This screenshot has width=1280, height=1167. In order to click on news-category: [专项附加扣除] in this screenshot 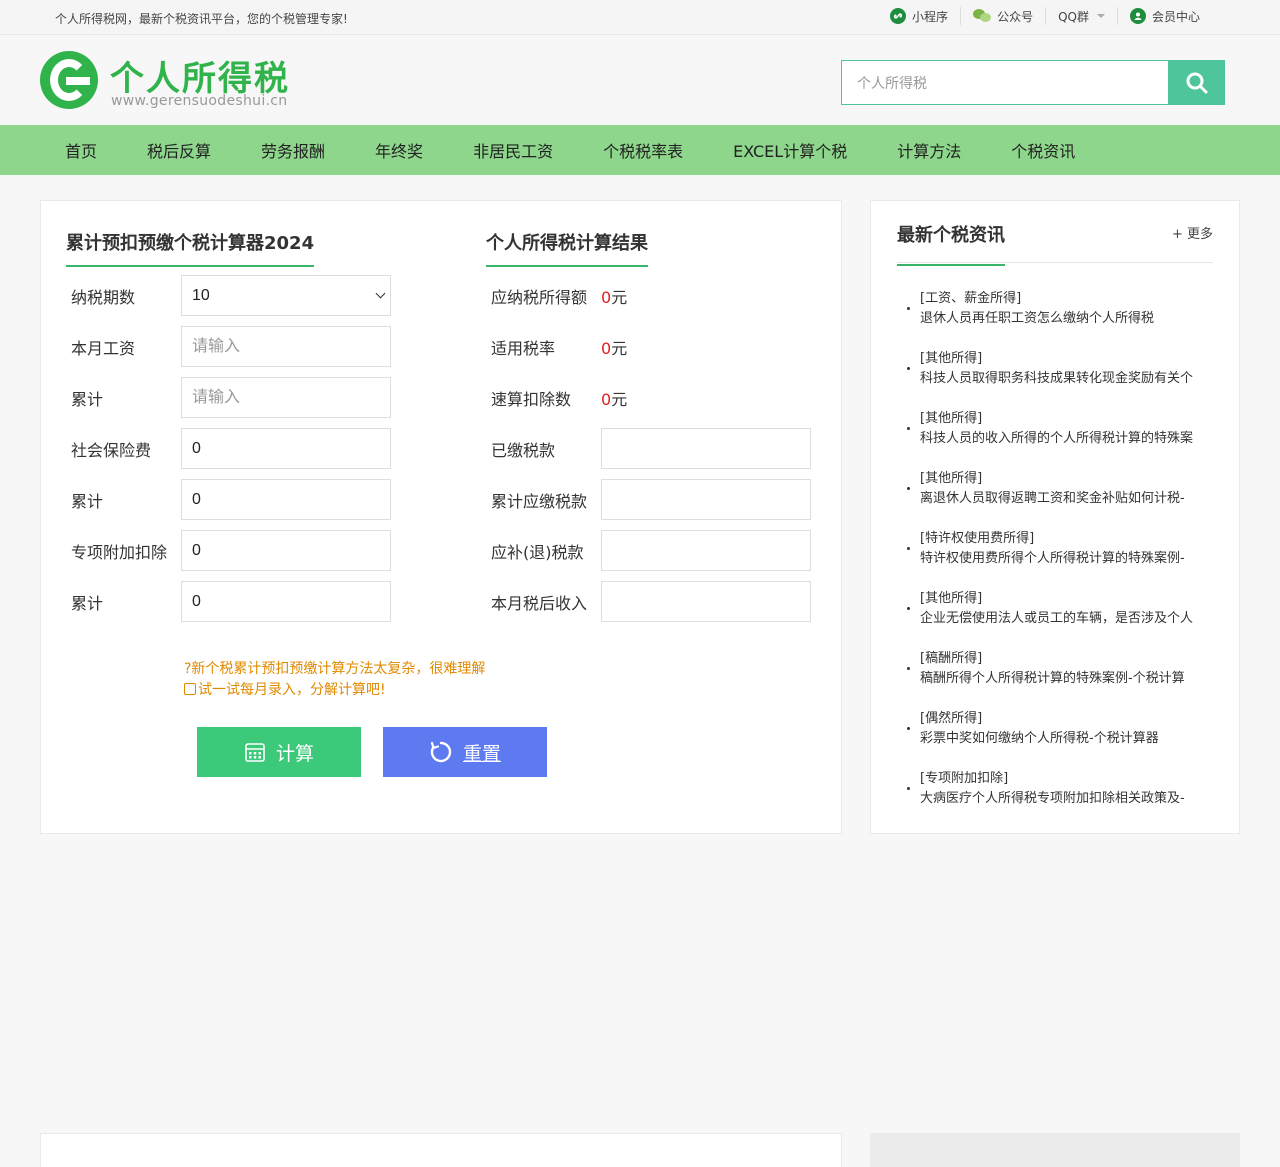, I will do `click(964, 778)`.